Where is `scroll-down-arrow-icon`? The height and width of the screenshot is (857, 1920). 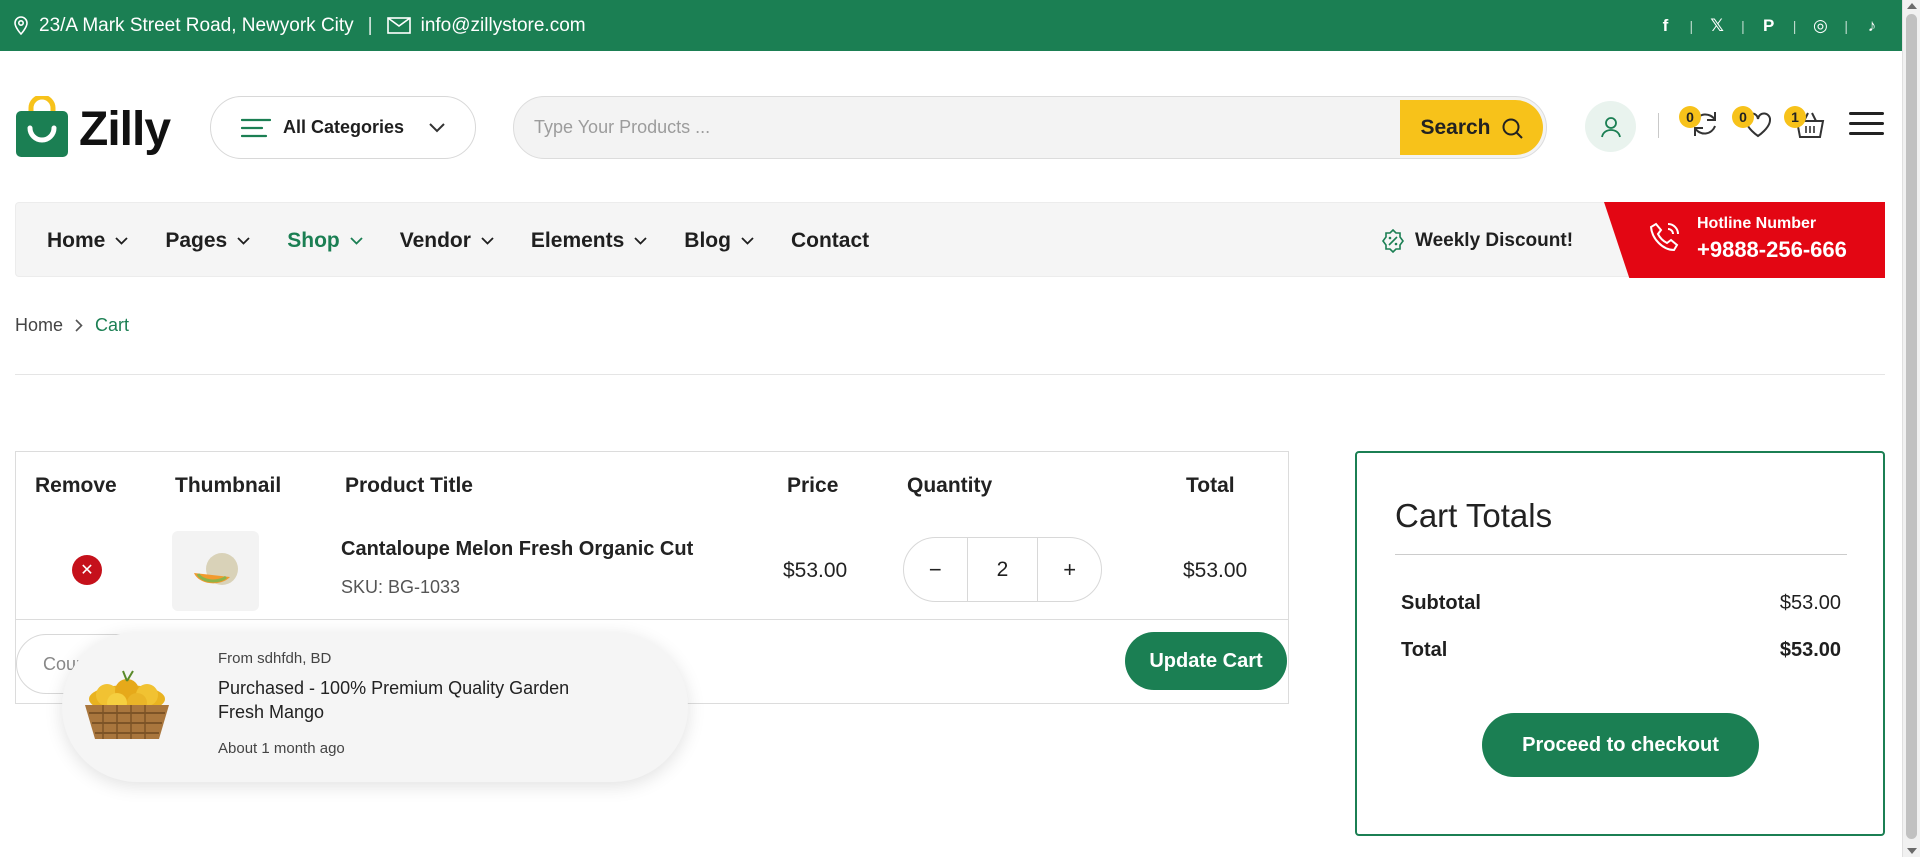 scroll-down-arrow-icon is located at coordinates (1912, 851).